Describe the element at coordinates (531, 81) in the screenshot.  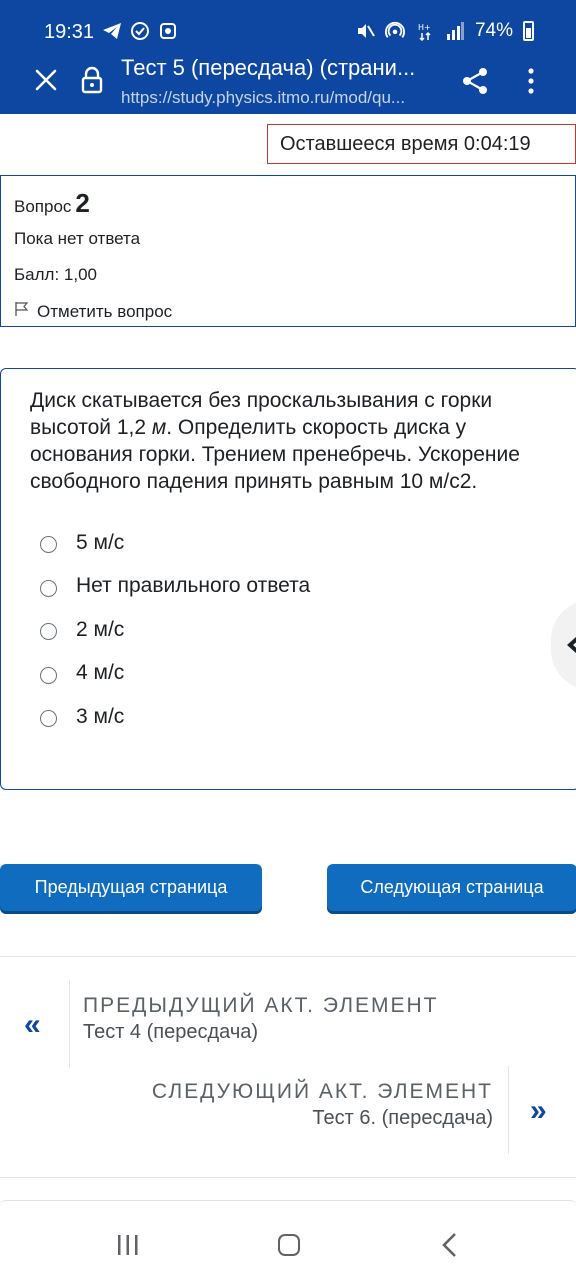
I see `more-options-icon` at that location.